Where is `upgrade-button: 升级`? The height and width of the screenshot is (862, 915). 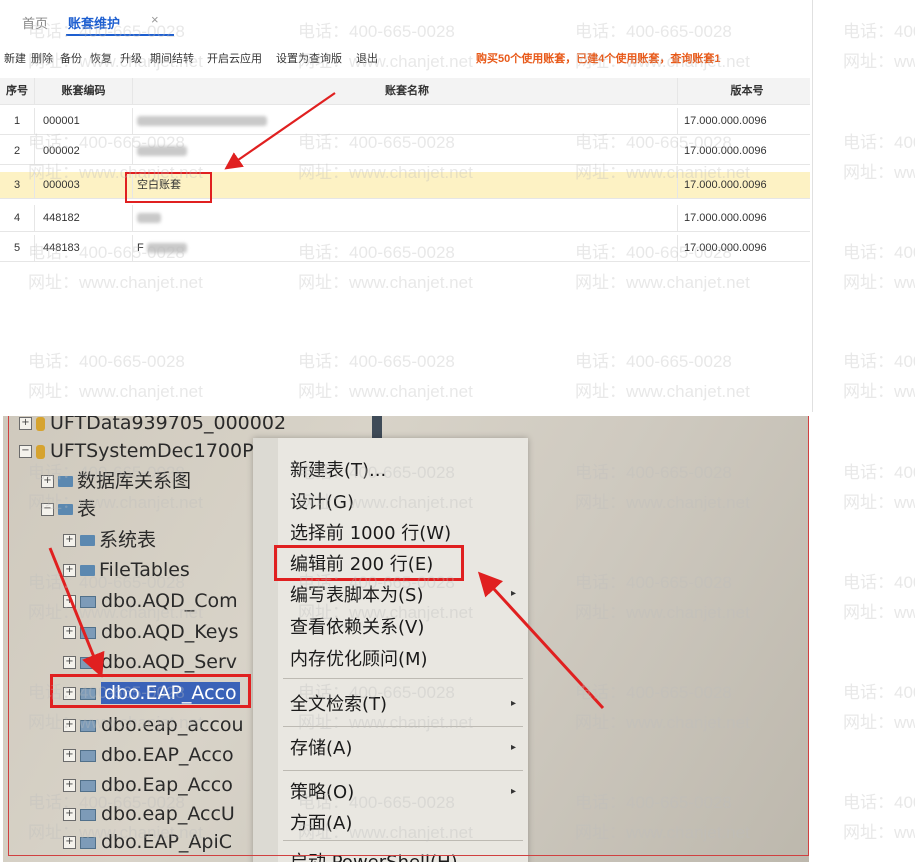
upgrade-button: 升级 is located at coordinates (131, 58).